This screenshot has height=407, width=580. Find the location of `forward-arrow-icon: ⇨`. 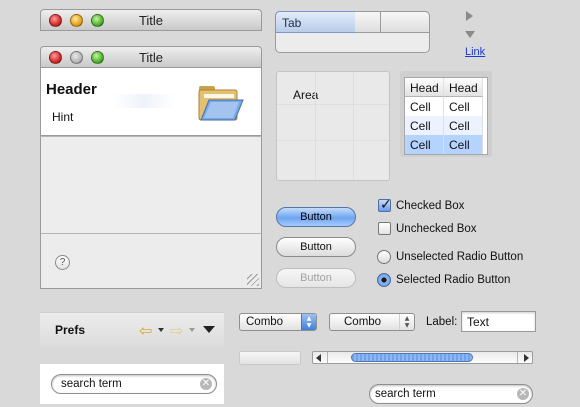

forward-arrow-icon: ⇨ is located at coordinates (176, 330).